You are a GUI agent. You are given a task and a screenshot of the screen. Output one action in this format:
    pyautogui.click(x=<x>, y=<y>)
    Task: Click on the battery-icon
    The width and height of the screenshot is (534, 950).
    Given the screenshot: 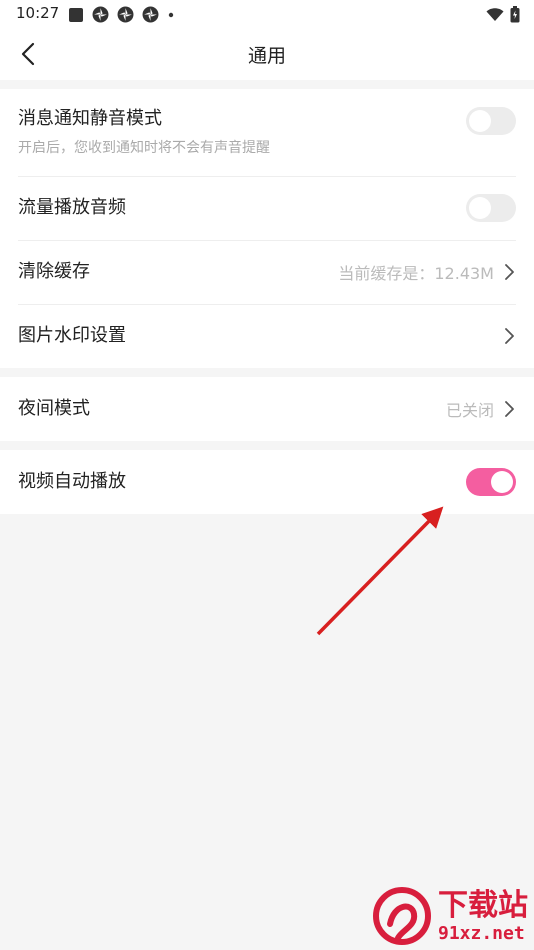 What is the action you would take?
    pyautogui.click(x=515, y=14)
    